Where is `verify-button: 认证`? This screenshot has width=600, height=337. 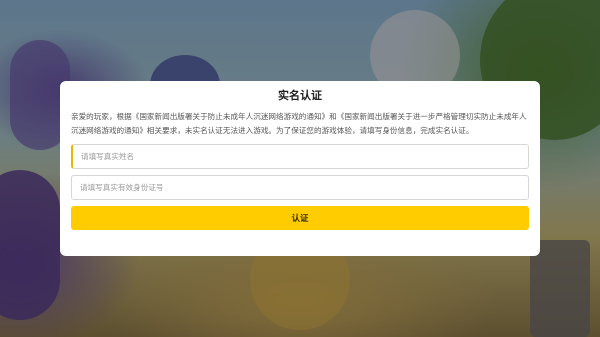 verify-button: 认证 is located at coordinates (300, 218).